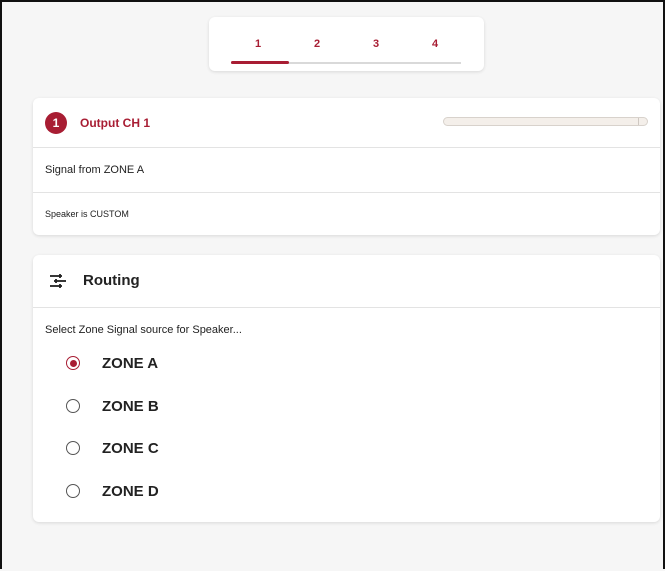 Image resolution: width=665 pixels, height=571 pixels. I want to click on zone-a-label: ZONE A, so click(130, 363).